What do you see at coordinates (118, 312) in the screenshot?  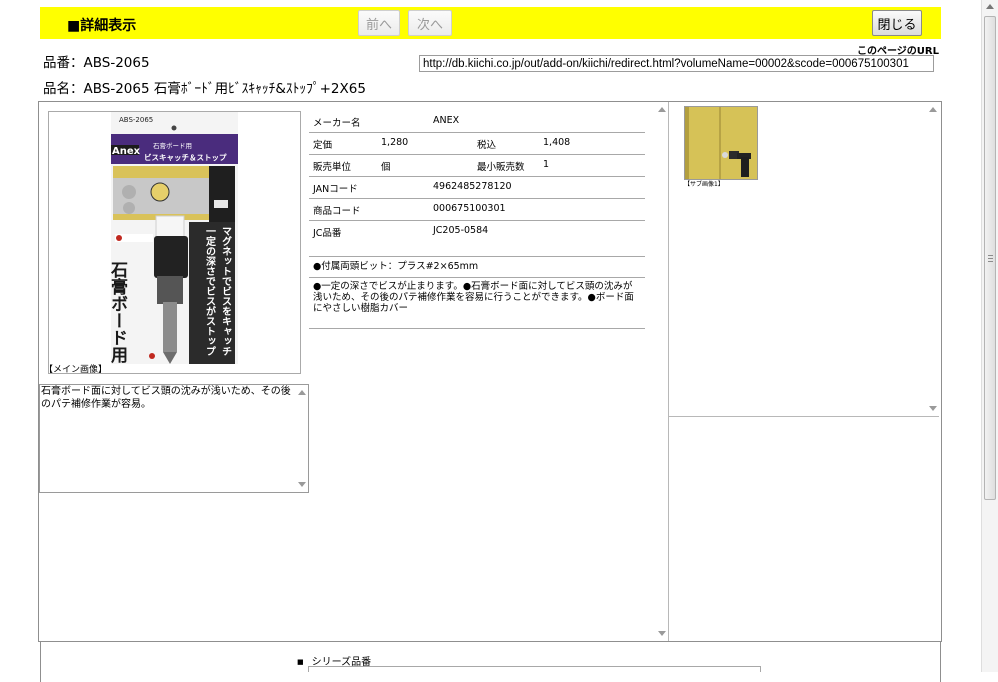 I see `package-big-text: 石膏ボード用` at bounding box center [118, 312].